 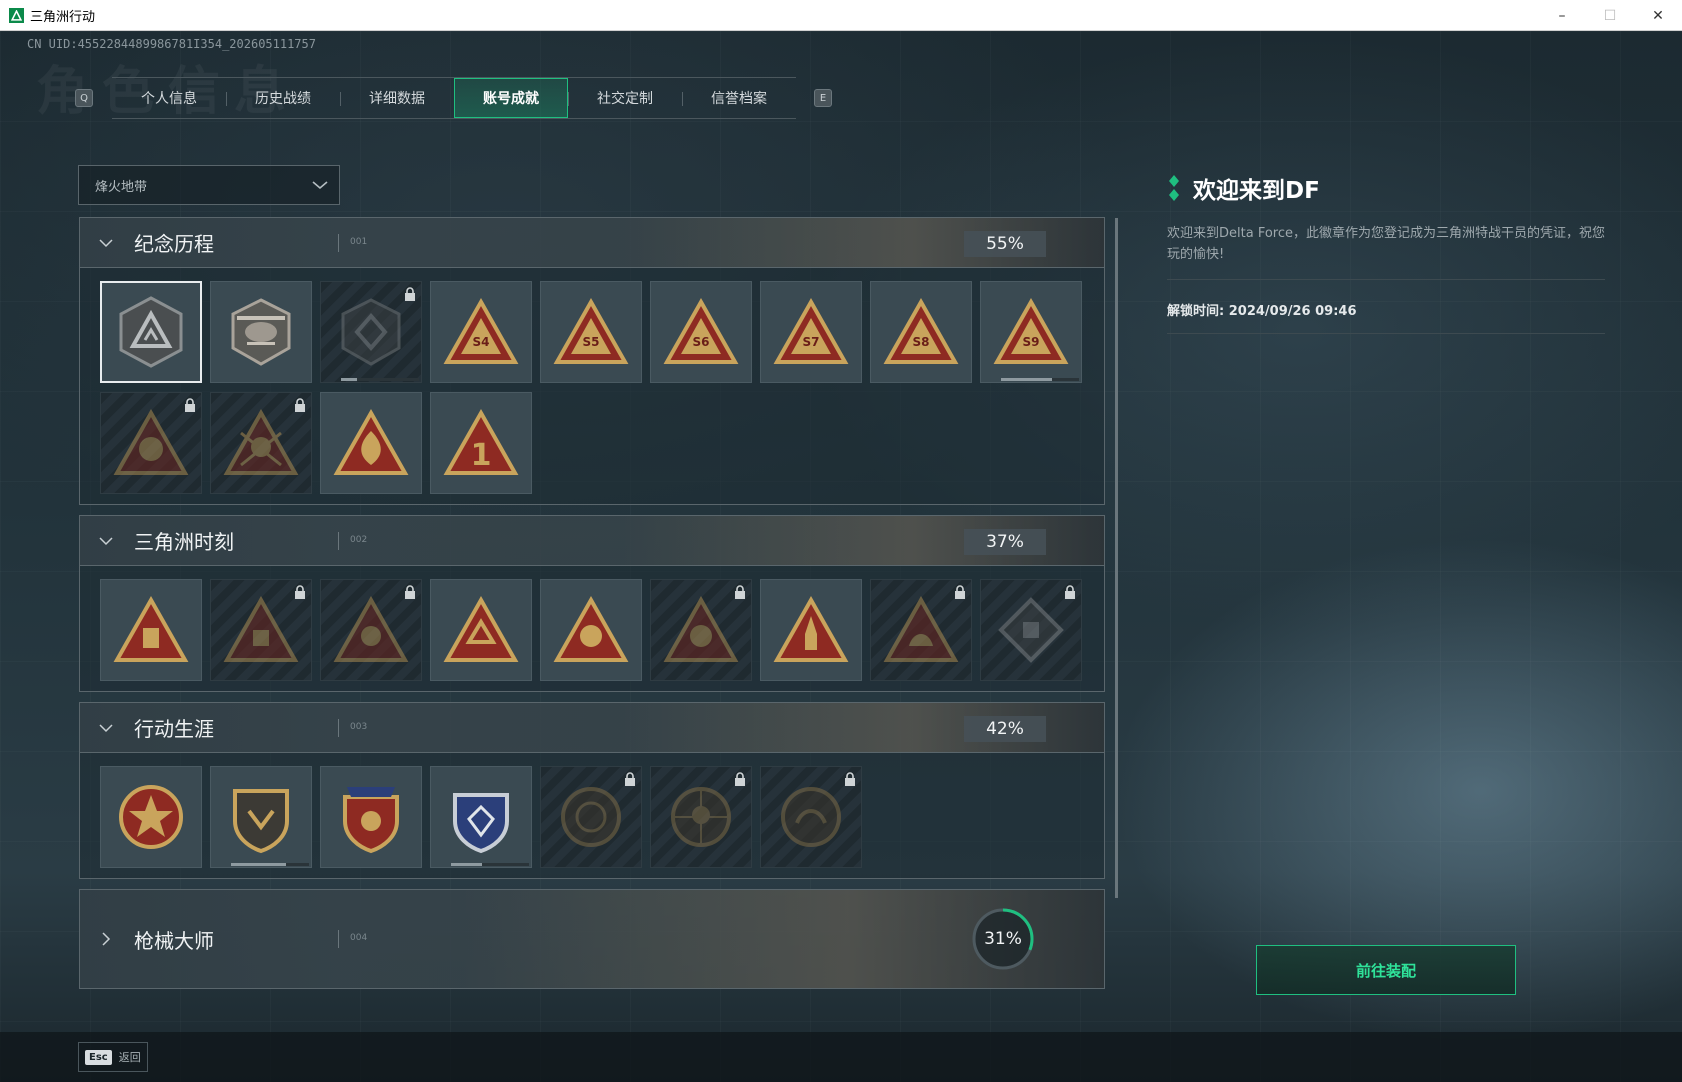 What do you see at coordinates (283, 98) in the screenshot?
I see `tab-history: 历史战绩` at bounding box center [283, 98].